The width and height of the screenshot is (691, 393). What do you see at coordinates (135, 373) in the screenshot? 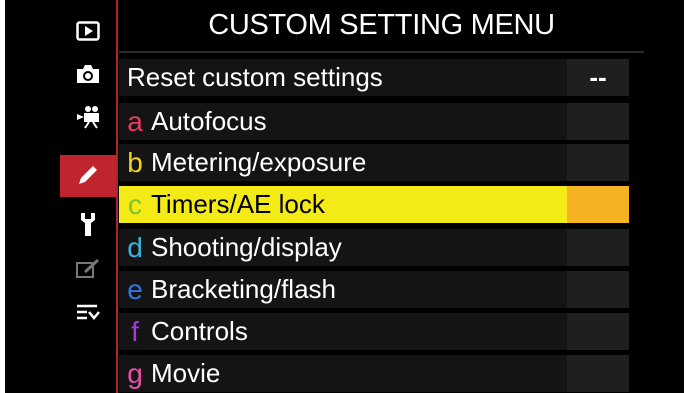
I see `group-letter: g` at bounding box center [135, 373].